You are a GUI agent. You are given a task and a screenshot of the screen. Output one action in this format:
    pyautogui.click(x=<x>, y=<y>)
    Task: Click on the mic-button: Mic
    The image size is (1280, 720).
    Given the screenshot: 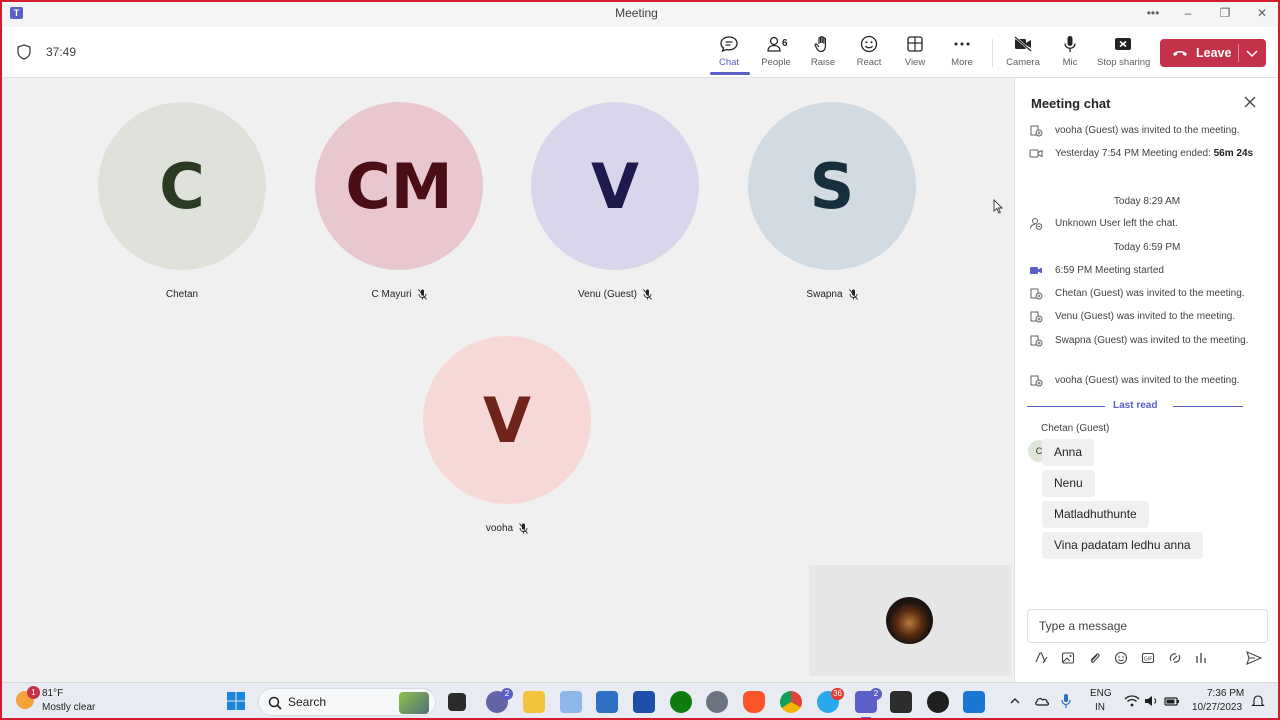 What is the action you would take?
    pyautogui.click(x=1070, y=55)
    